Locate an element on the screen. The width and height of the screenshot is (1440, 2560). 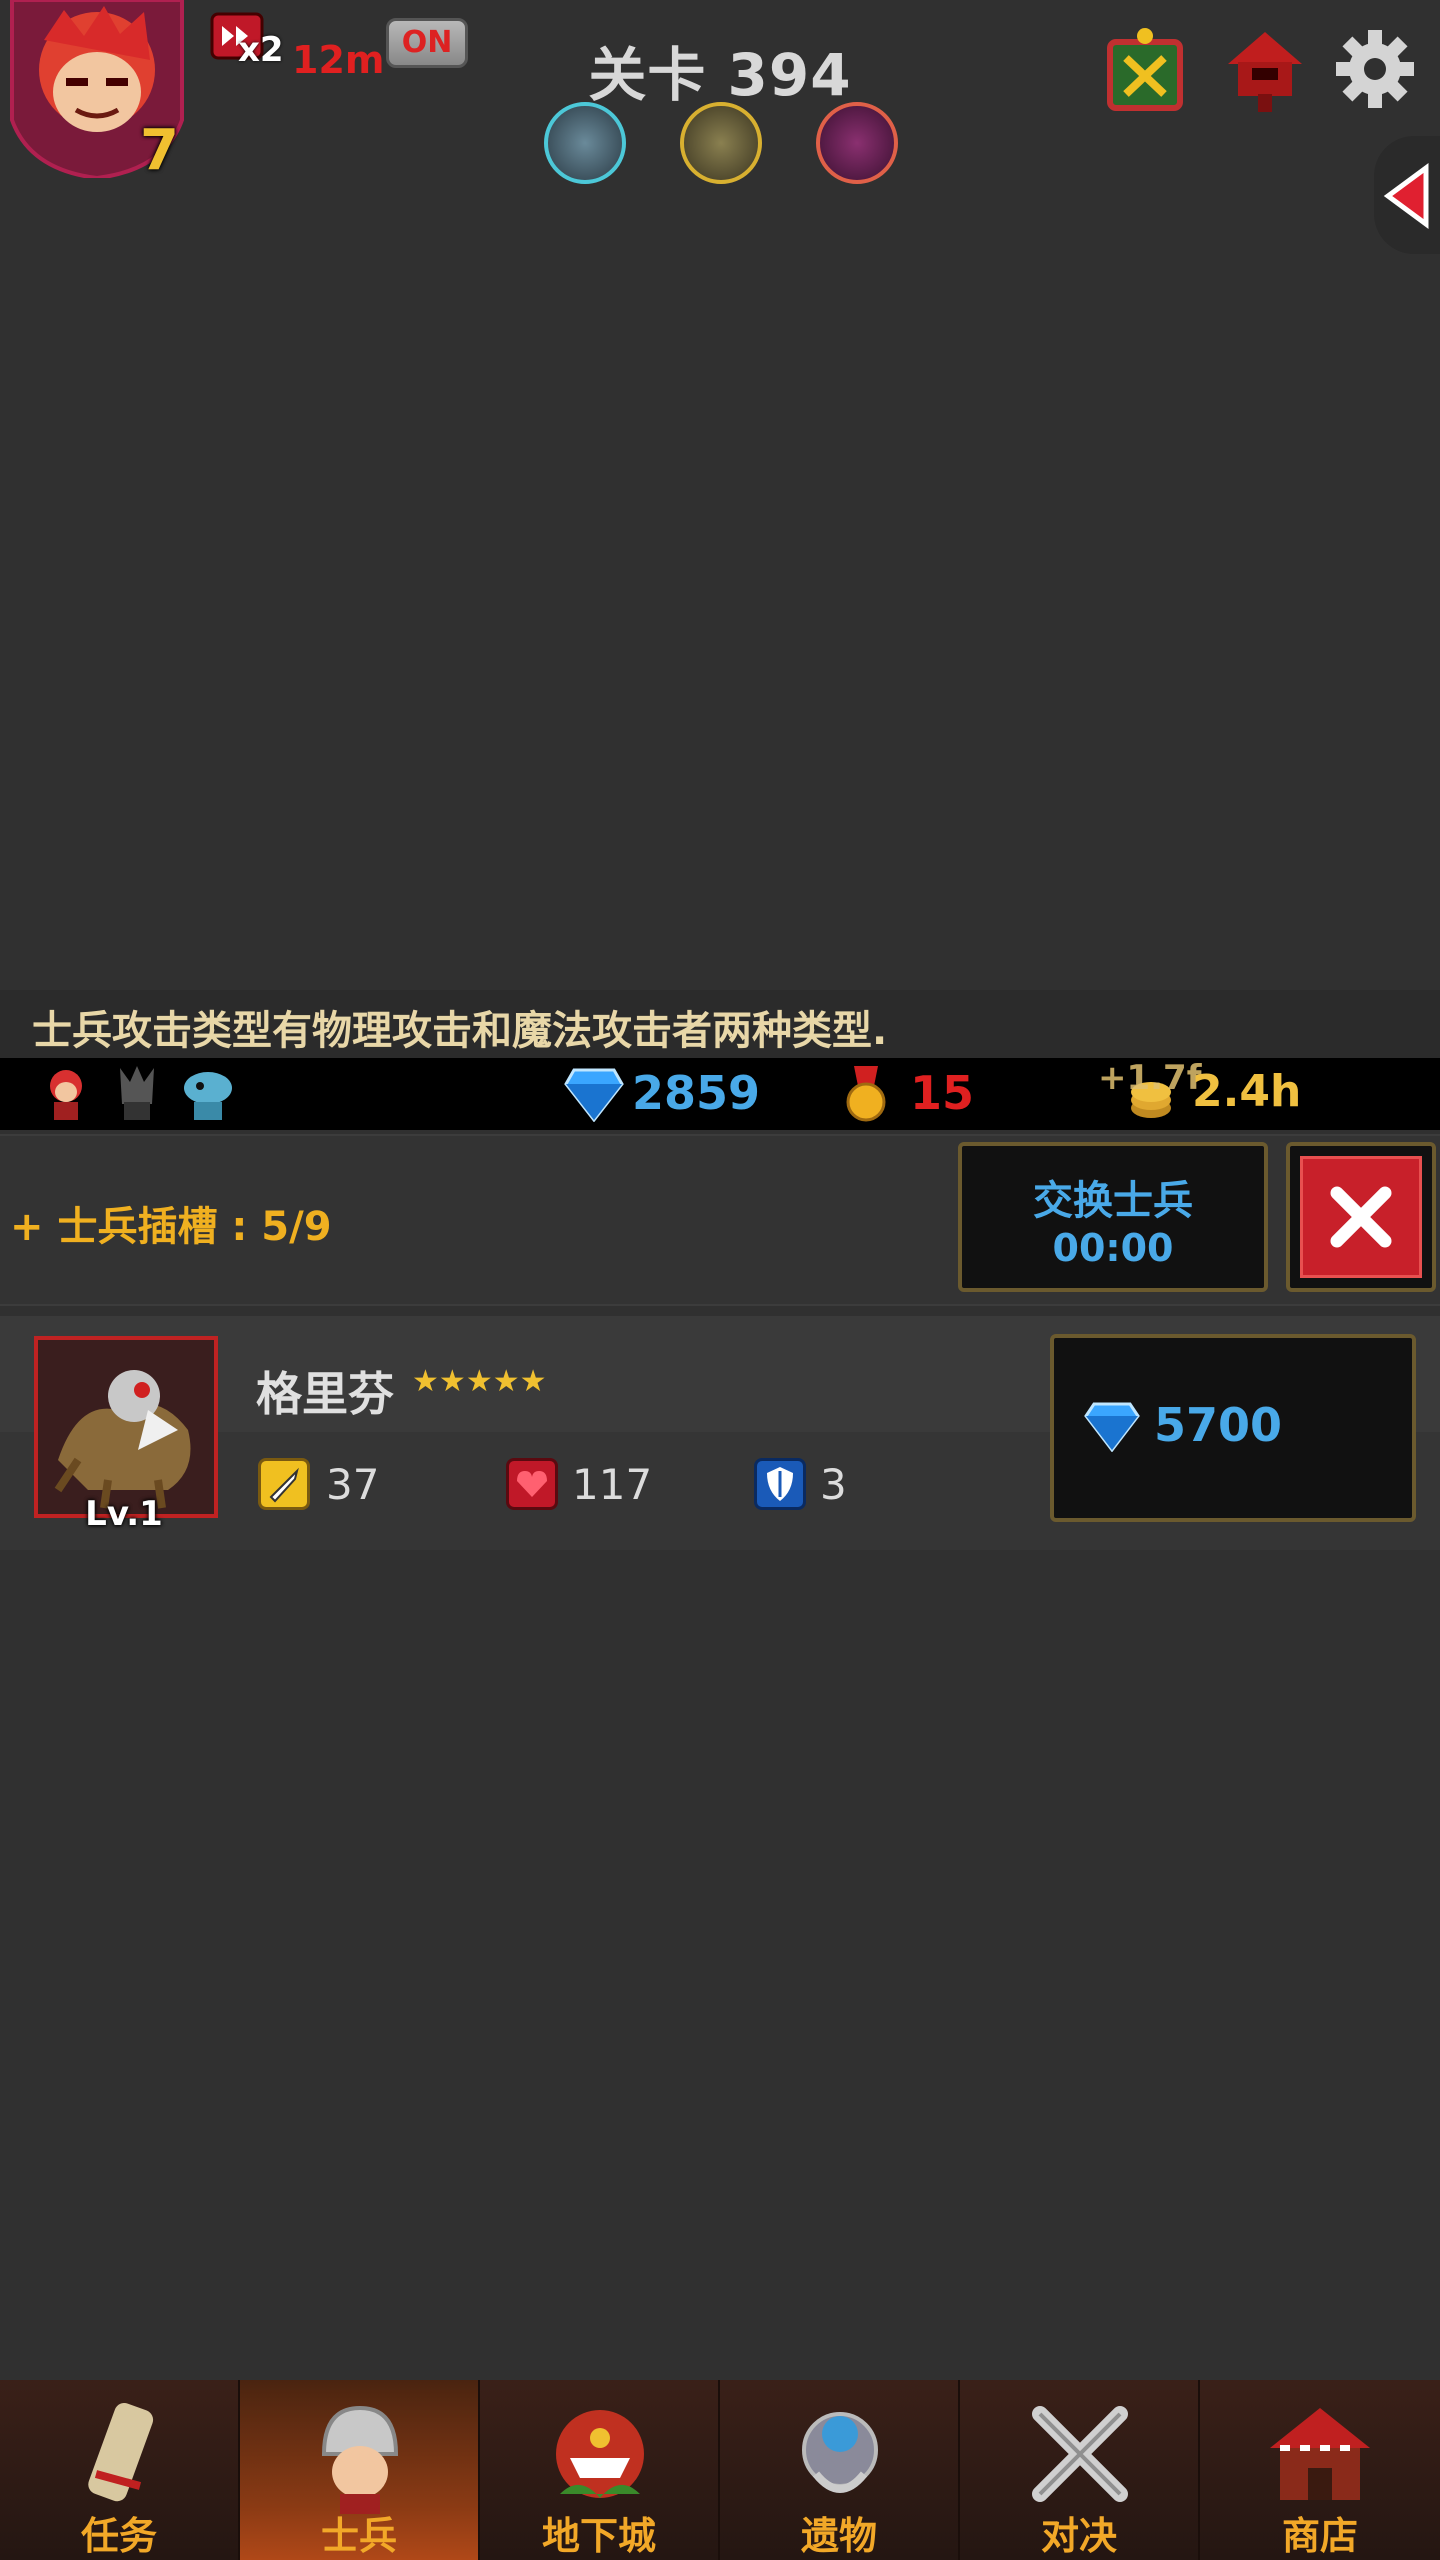
swap-soldier-timer: 00:00 is located at coordinates (1113, 1248).